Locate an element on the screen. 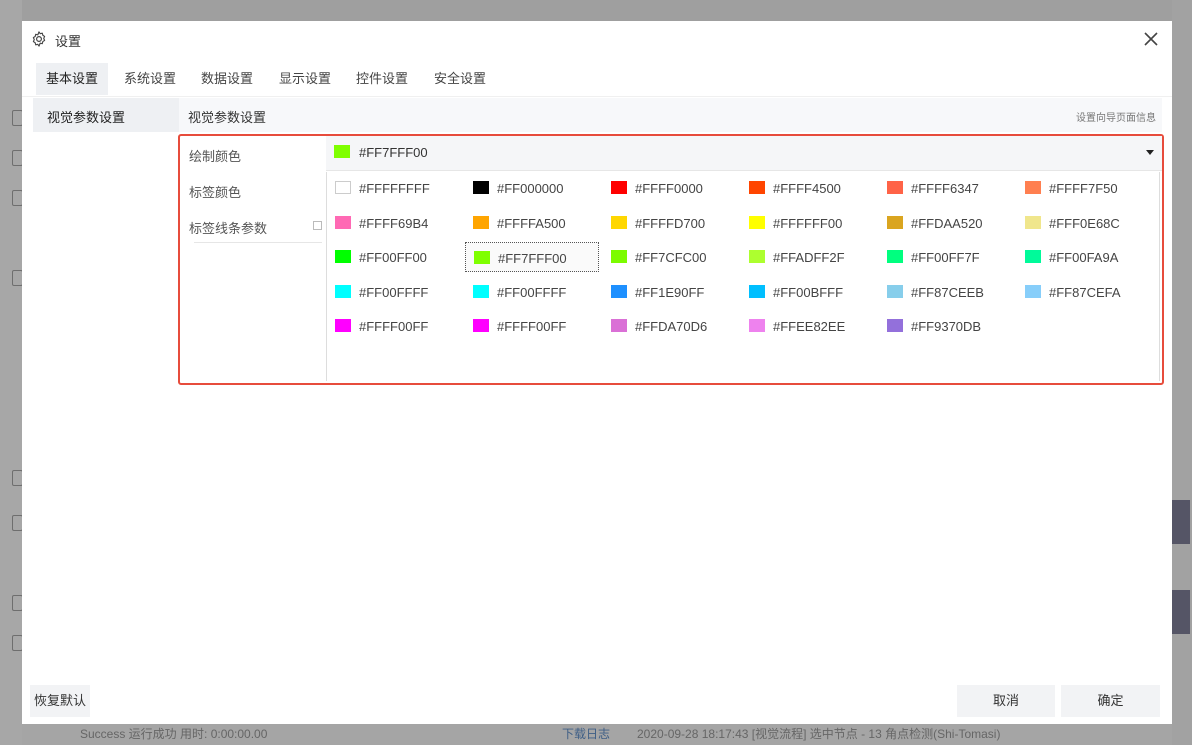 This screenshot has width=1192, height=745. color-option: #FFDAA520 is located at coordinates (946, 223).